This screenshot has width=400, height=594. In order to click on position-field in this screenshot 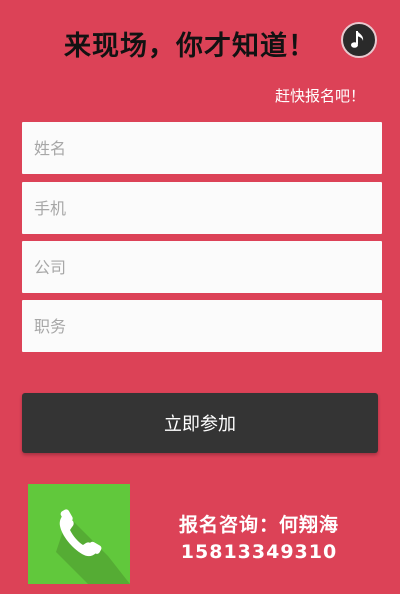, I will do `click(202, 326)`.